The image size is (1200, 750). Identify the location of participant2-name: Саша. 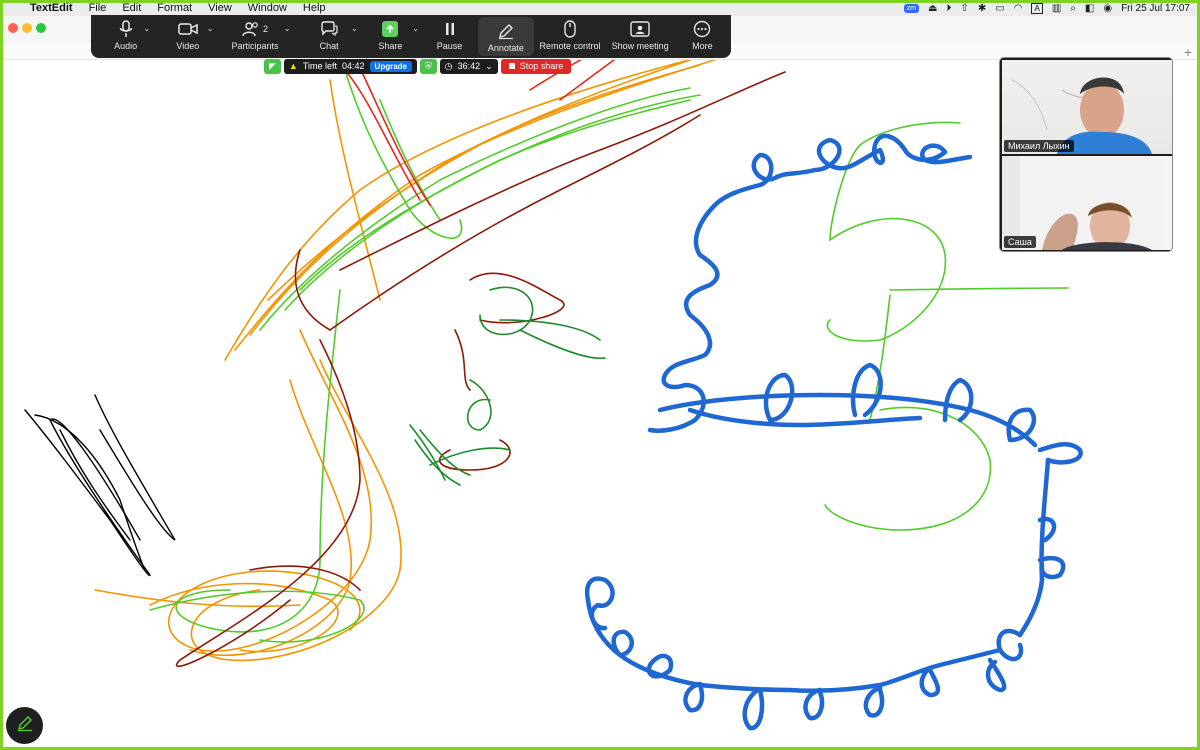
(1020, 242).